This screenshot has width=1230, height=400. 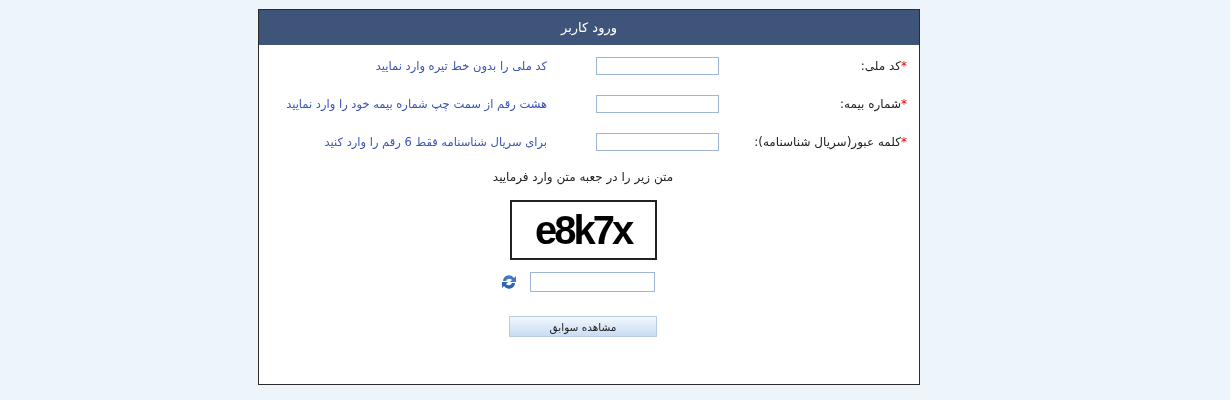 I want to click on captcha-image: e8k7x, so click(x=583, y=230).